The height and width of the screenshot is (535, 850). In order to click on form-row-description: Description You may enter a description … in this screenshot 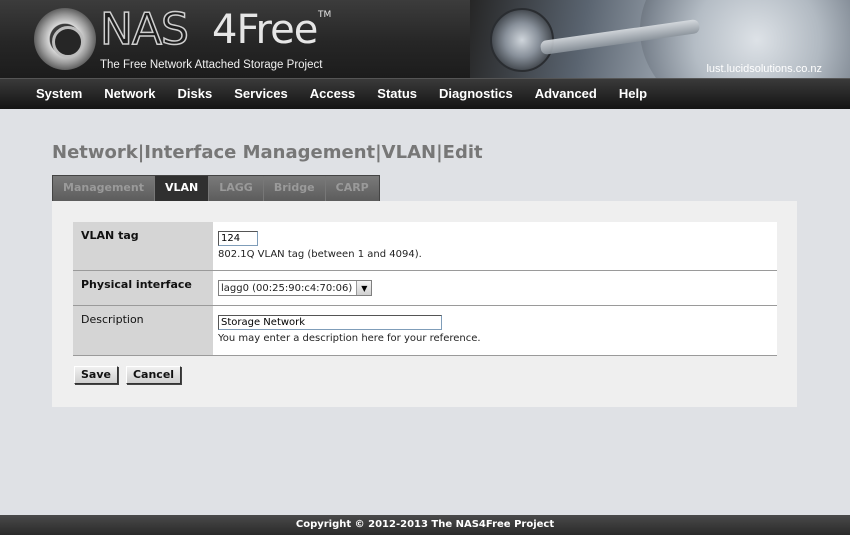, I will do `click(425, 331)`.